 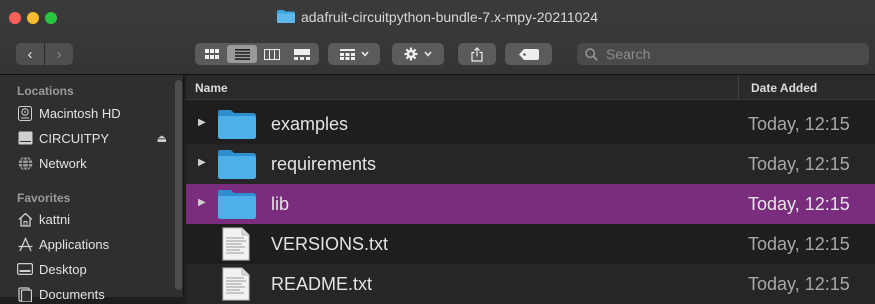 I want to click on share-icon, so click(x=477, y=54).